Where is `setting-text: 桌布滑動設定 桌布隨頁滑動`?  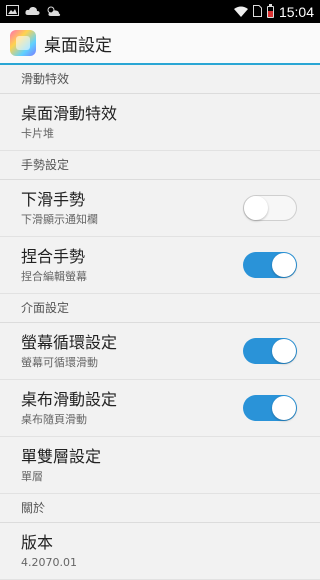
setting-text: 桌布滑動設定 桌布隨頁滑動 is located at coordinates (132, 408).